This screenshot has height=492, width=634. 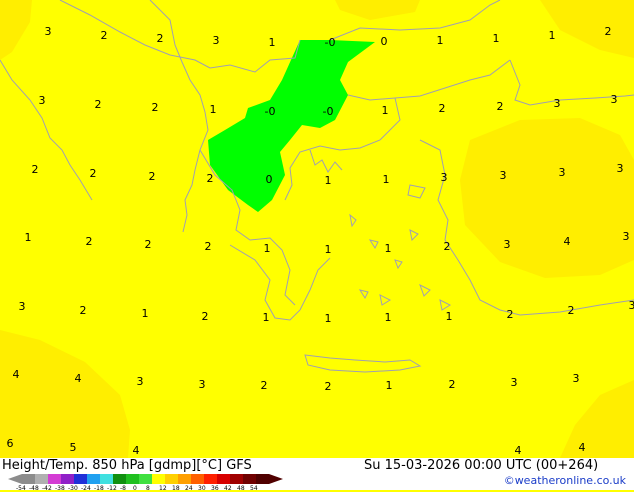 I want to click on scale-label: -48, so click(x=34, y=488).